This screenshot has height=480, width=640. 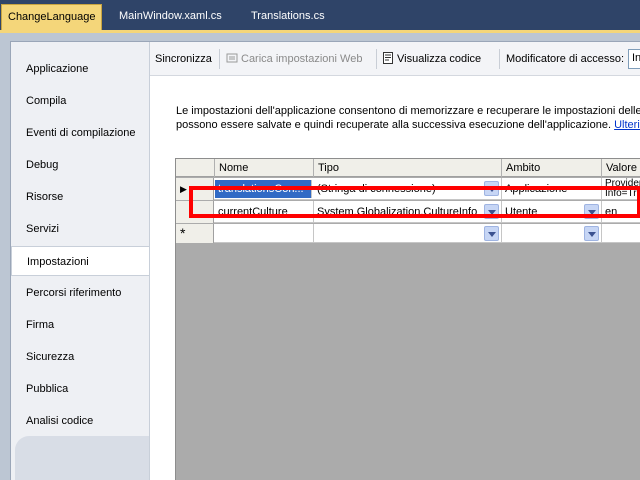 What do you see at coordinates (80, 357) in the screenshot?
I see `nav-item-sicurezza: Sicurezza` at bounding box center [80, 357].